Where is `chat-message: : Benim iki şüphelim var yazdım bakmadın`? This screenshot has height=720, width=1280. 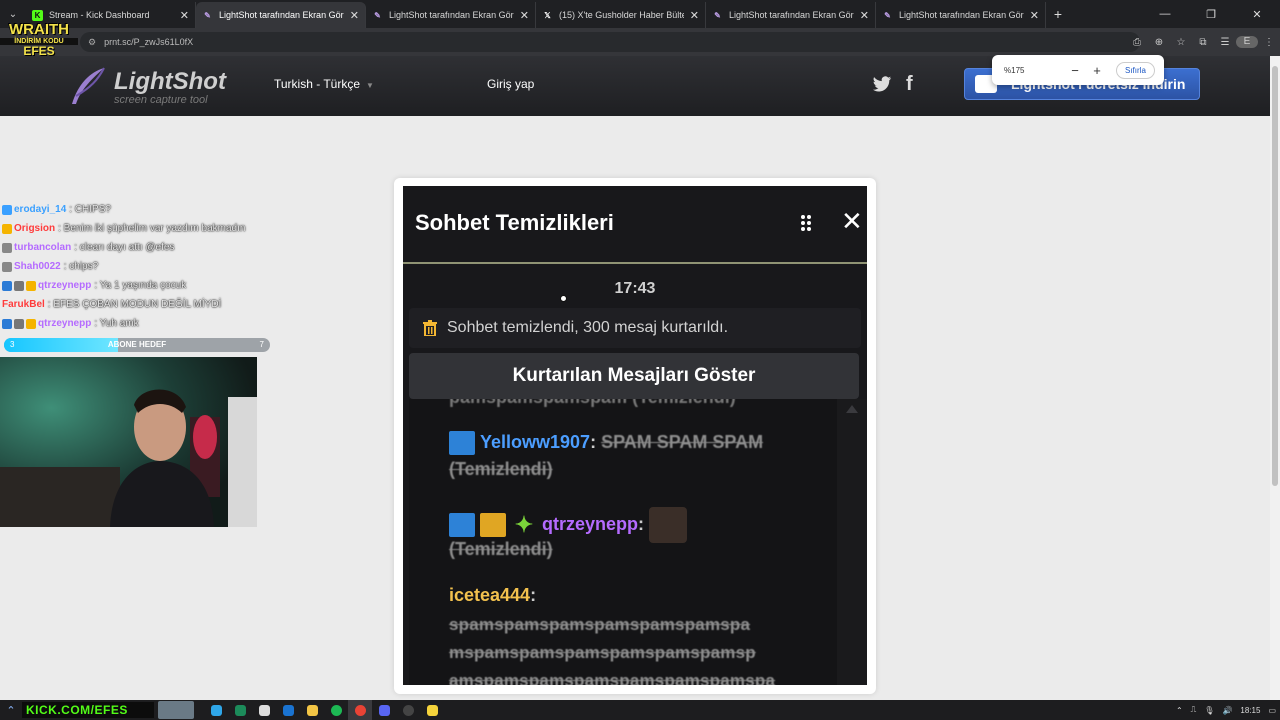
chat-message: : Benim iki şüphelim var yazdım bakmadın is located at coordinates (152, 228).